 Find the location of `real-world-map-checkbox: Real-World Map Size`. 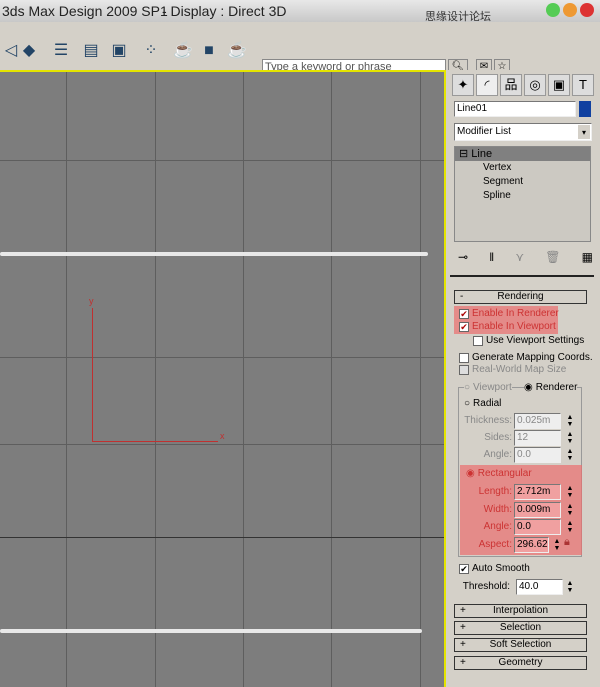

real-world-map-checkbox: Real-World Map Size is located at coordinates (512, 369).